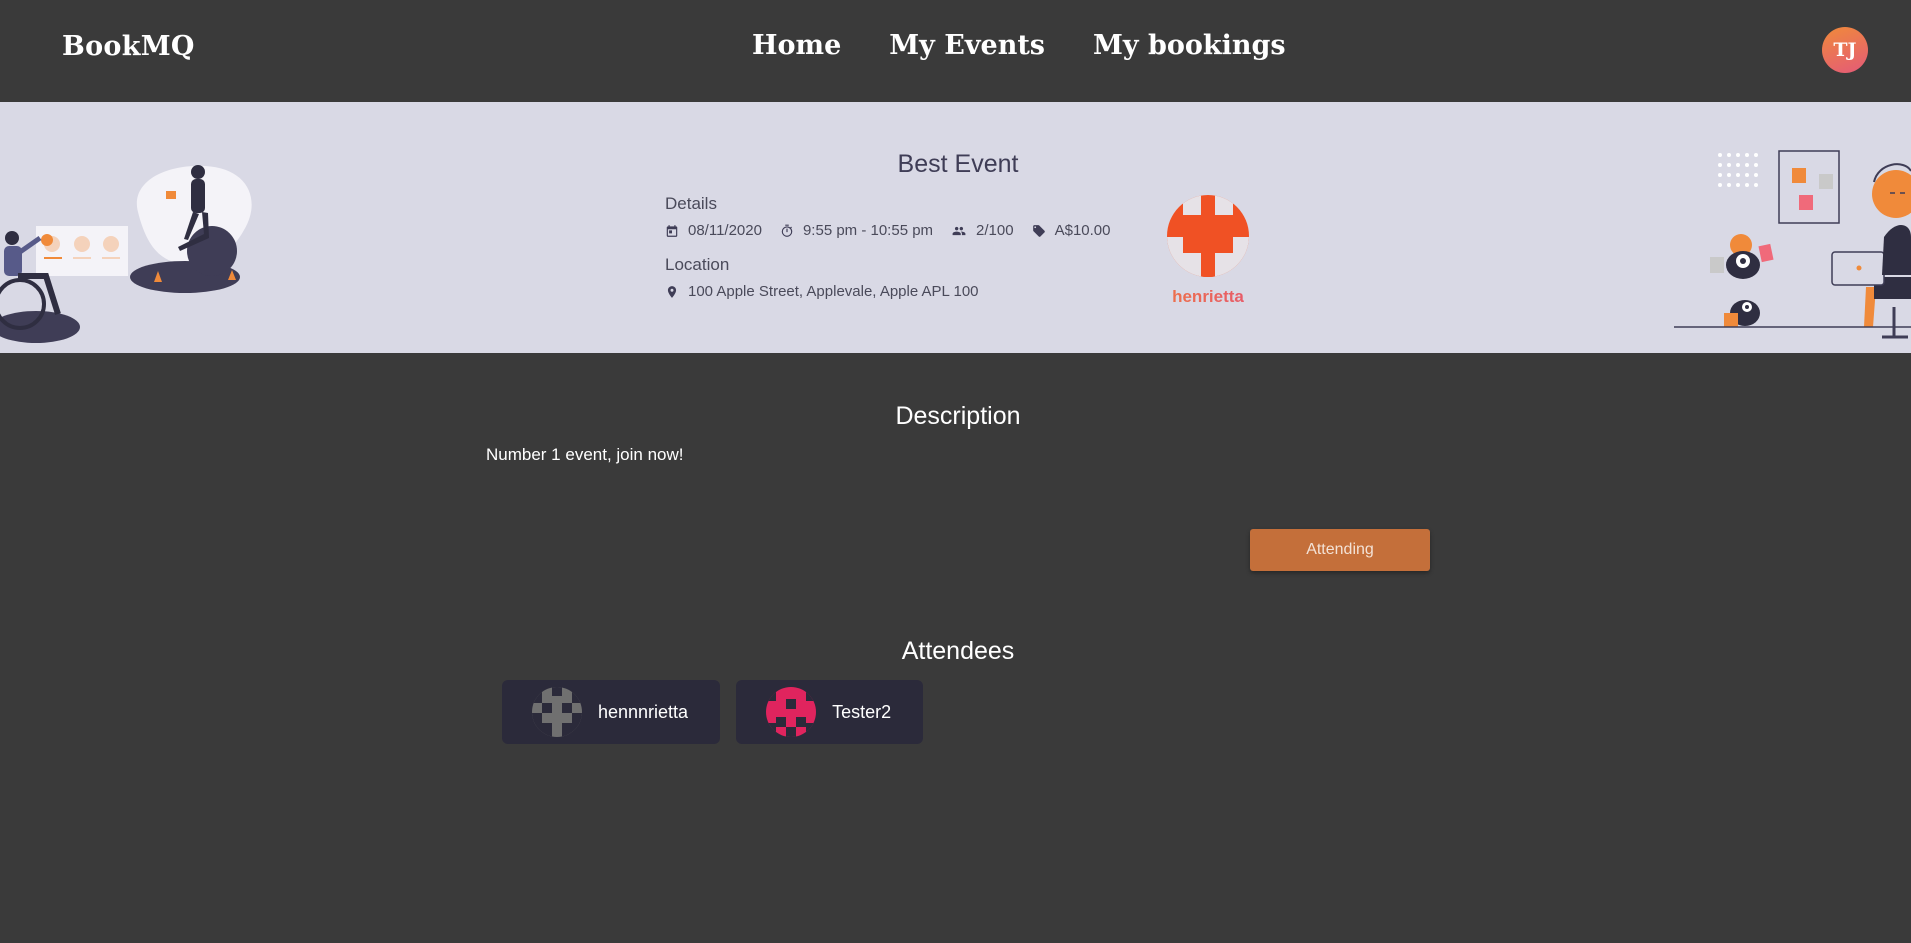 The width and height of the screenshot is (1911, 943). I want to click on host-name: henrietta, so click(1208, 297).